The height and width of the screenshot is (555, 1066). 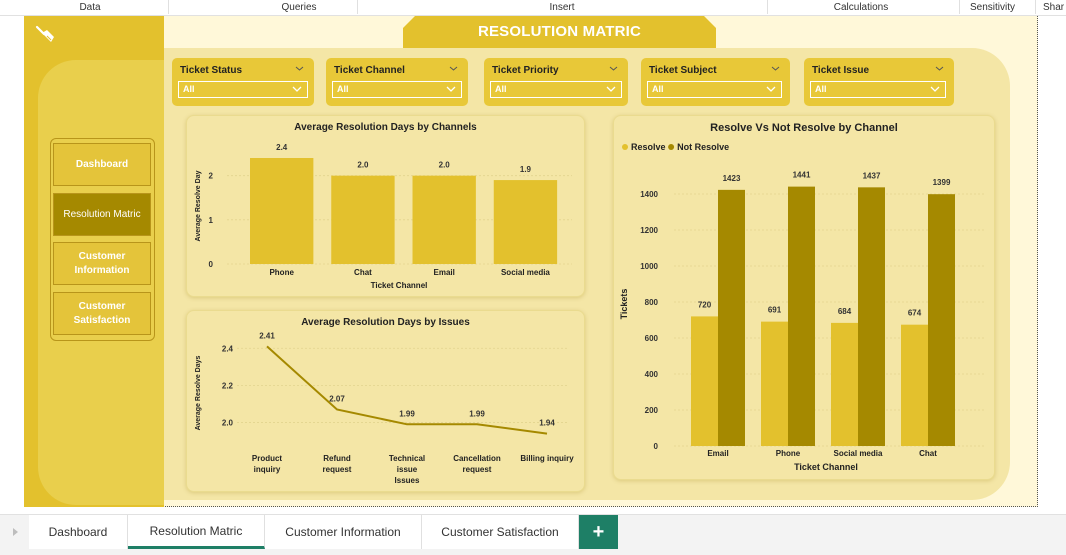 I want to click on data-label: 1441, so click(x=802, y=175).